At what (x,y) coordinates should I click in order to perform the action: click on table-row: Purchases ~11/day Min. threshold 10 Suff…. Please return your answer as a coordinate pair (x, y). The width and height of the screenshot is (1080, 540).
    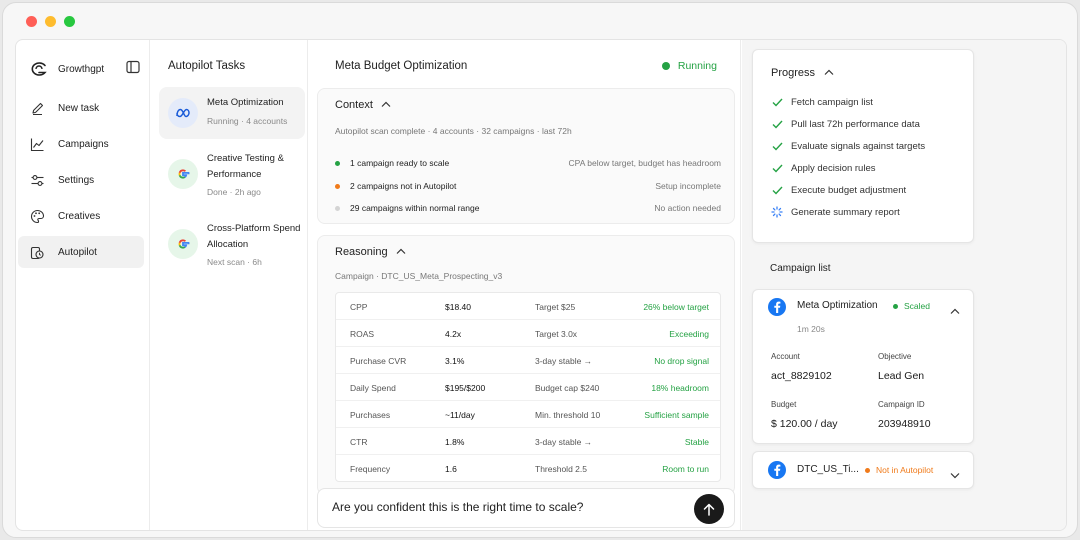
    Looking at the image, I should click on (528, 414).